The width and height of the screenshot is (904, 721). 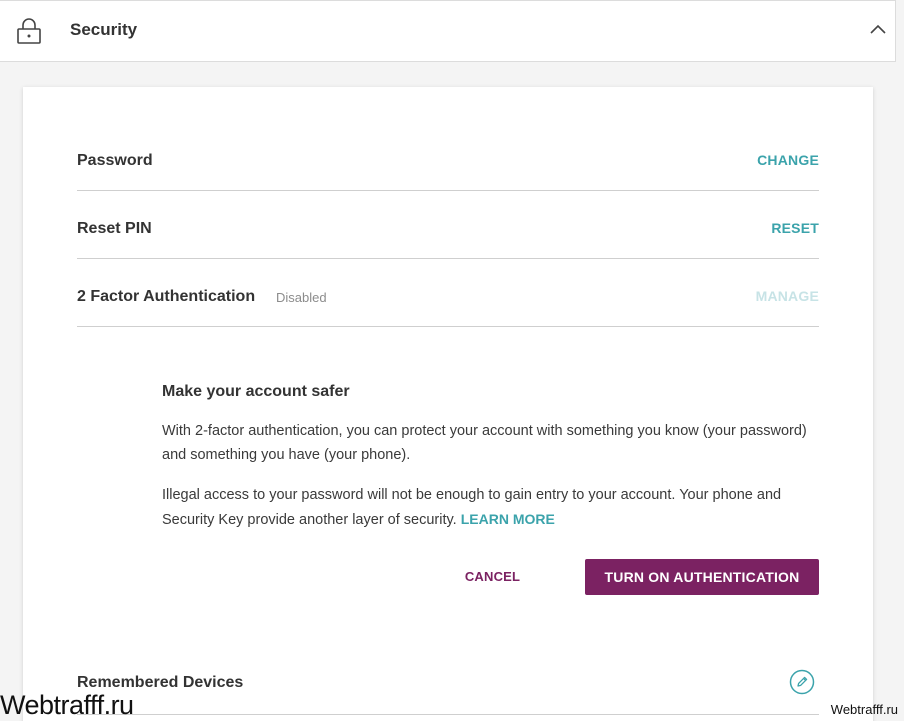 What do you see at coordinates (114, 228) in the screenshot?
I see `reset-pin-label: Reset PIN` at bounding box center [114, 228].